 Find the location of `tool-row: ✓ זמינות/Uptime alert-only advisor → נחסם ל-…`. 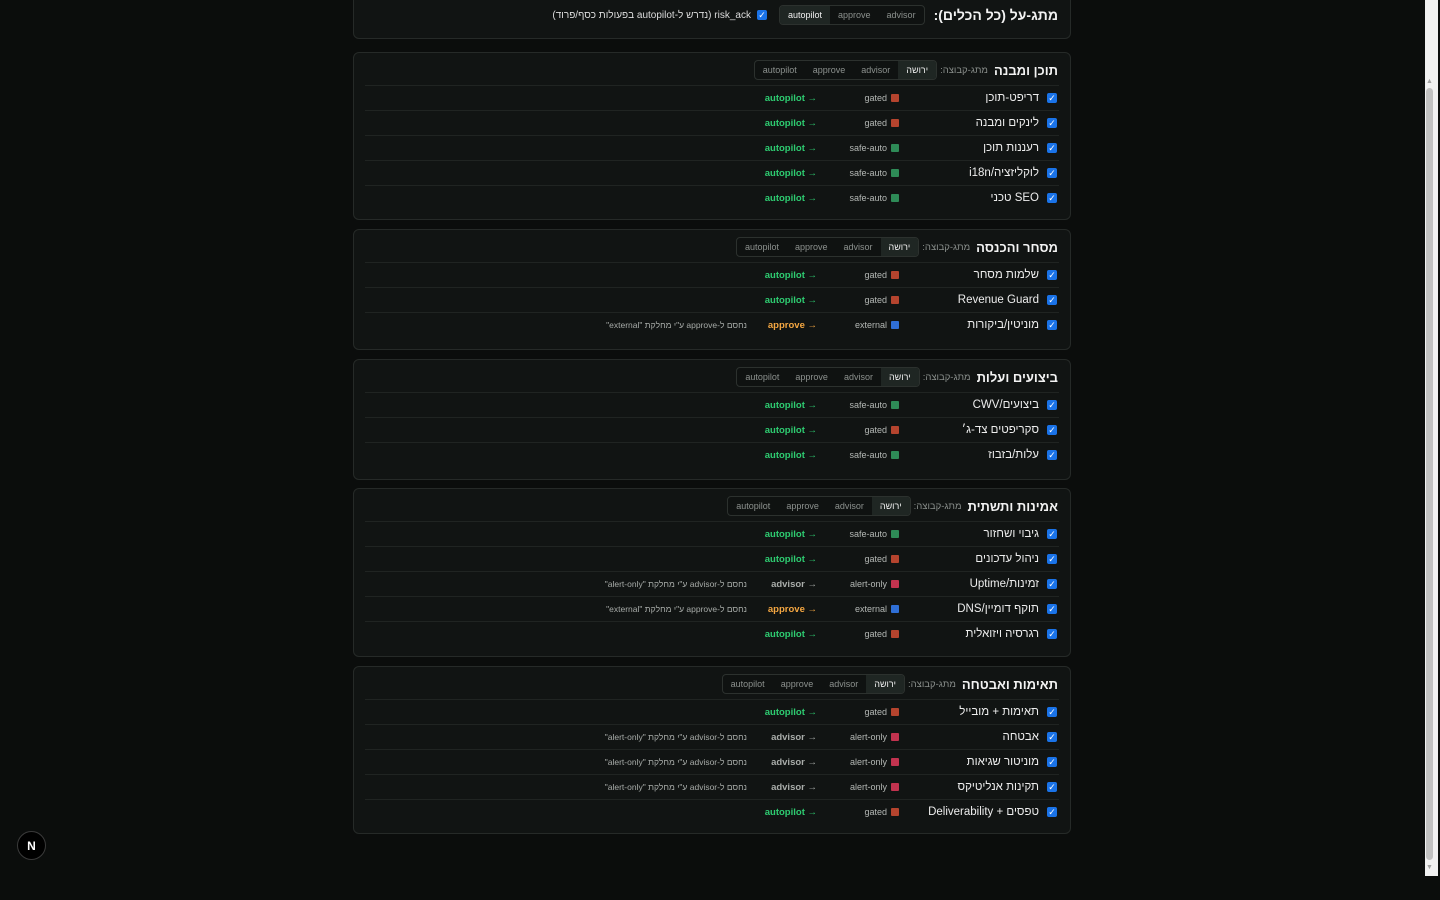

tool-row: ✓ זמינות/Uptime alert-only advisor → נחסם ל-… is located at coordinates (712, 583).